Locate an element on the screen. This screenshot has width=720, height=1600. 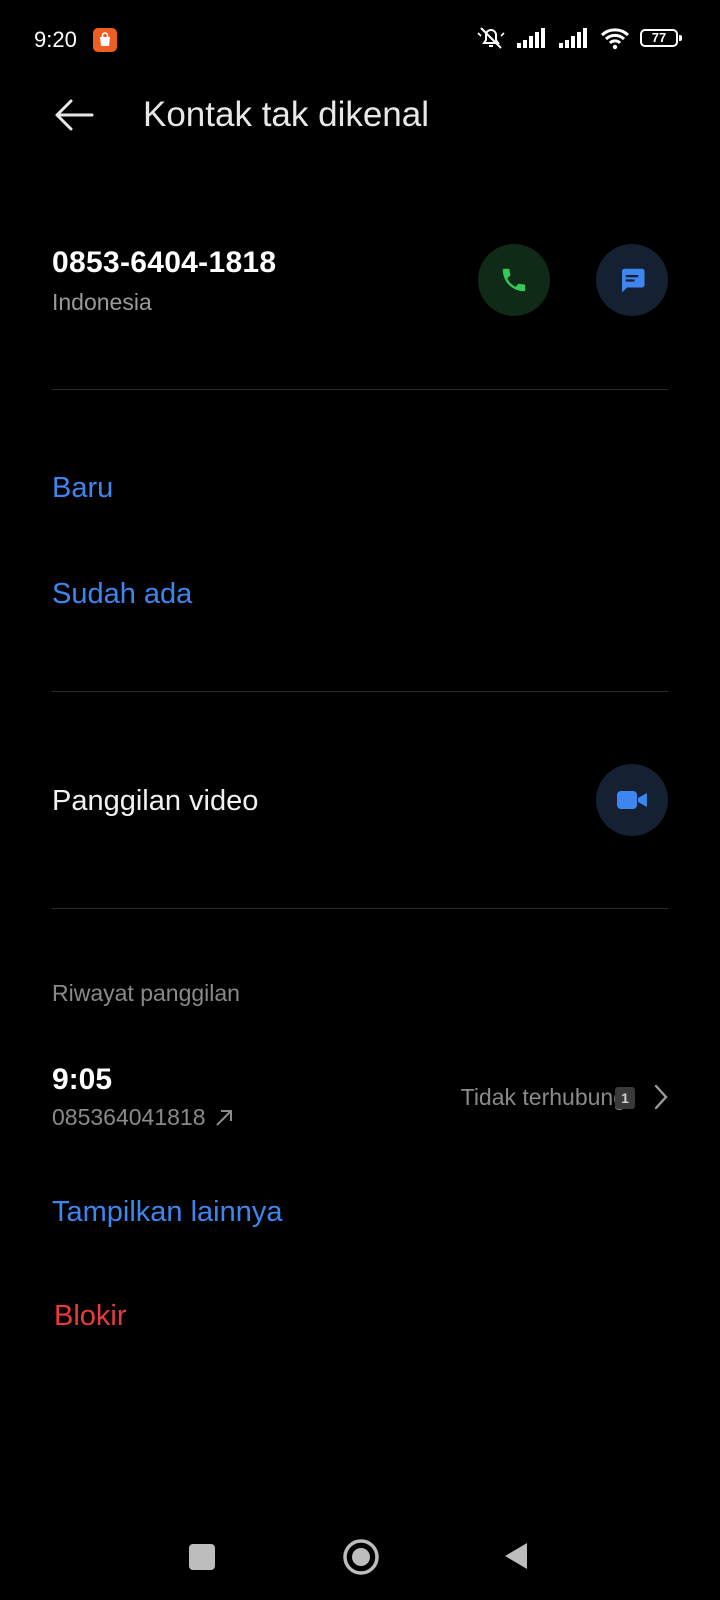
message-button is located at coordinates (632, 280).